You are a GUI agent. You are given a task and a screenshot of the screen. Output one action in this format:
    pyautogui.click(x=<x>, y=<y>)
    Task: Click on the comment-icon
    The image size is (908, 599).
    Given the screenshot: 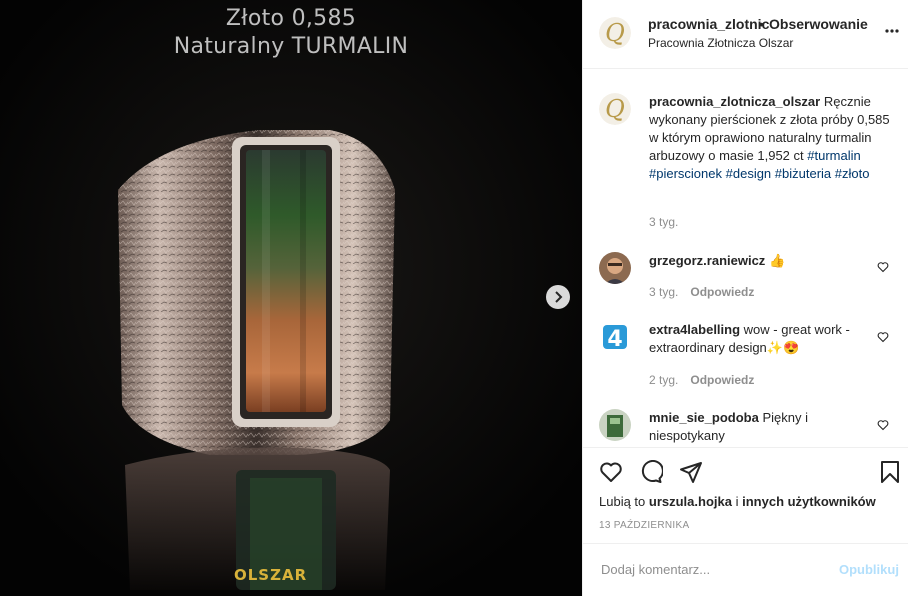 What is the action you would take?
    pyautogui.click(x=651, y=472)
    